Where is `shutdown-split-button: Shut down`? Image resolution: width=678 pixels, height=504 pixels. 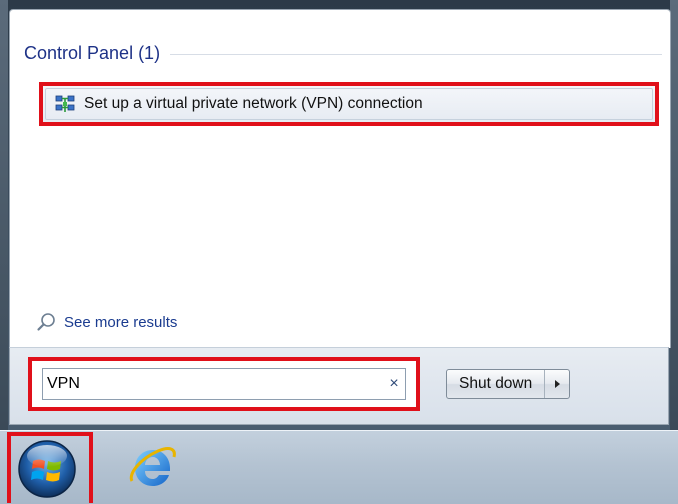 shutdown-split-button: Shut down is located at coordinates (508, 384).